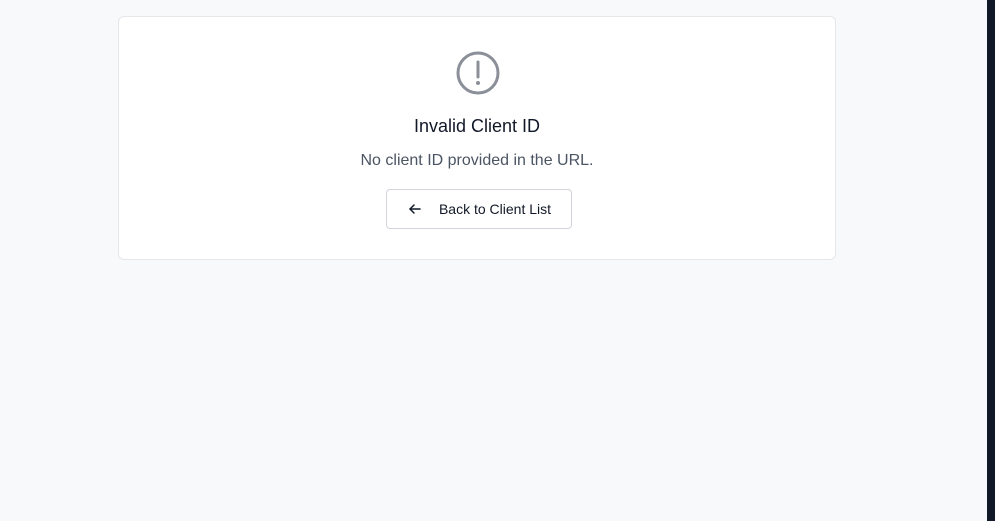  I want to click on right-window-edge, so click(991, 260).